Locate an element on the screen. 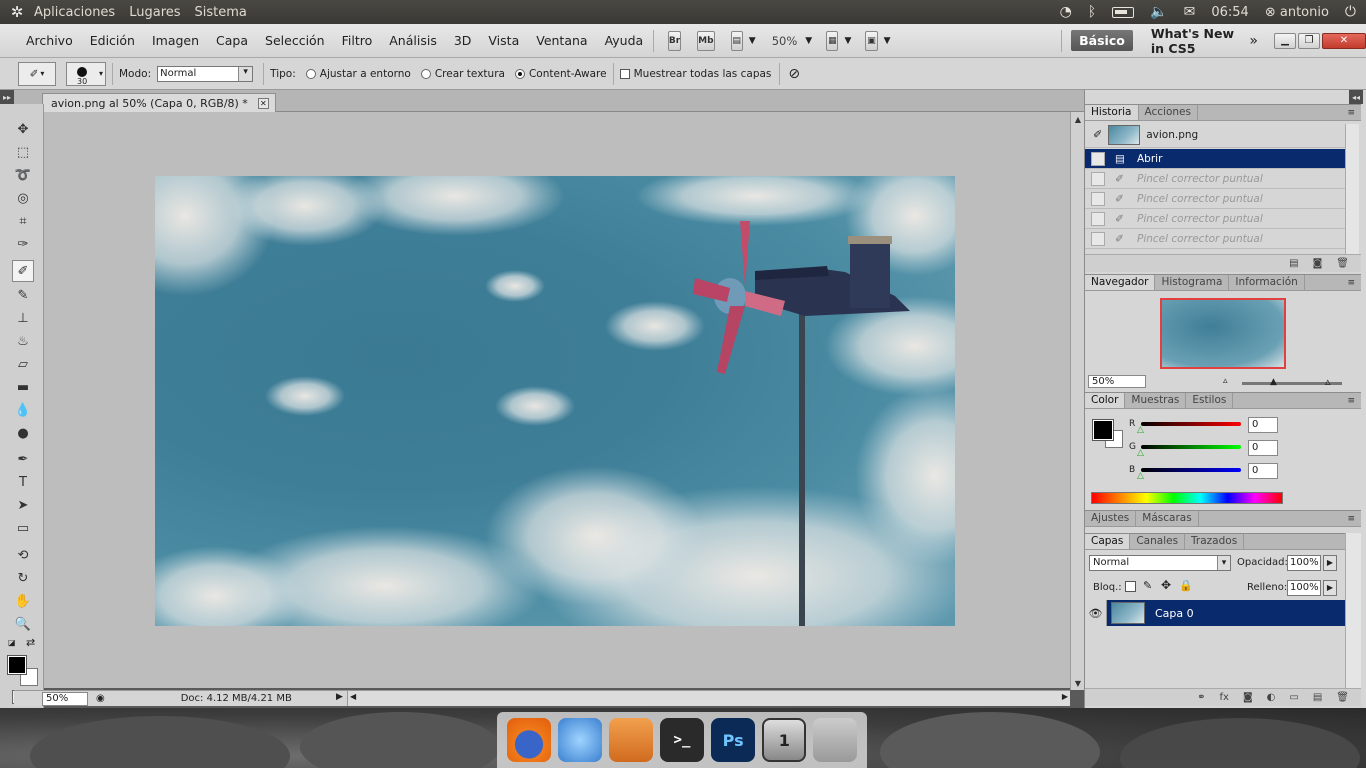  scroll-up-icon: ▲ is located at coordinates (1078, 119).